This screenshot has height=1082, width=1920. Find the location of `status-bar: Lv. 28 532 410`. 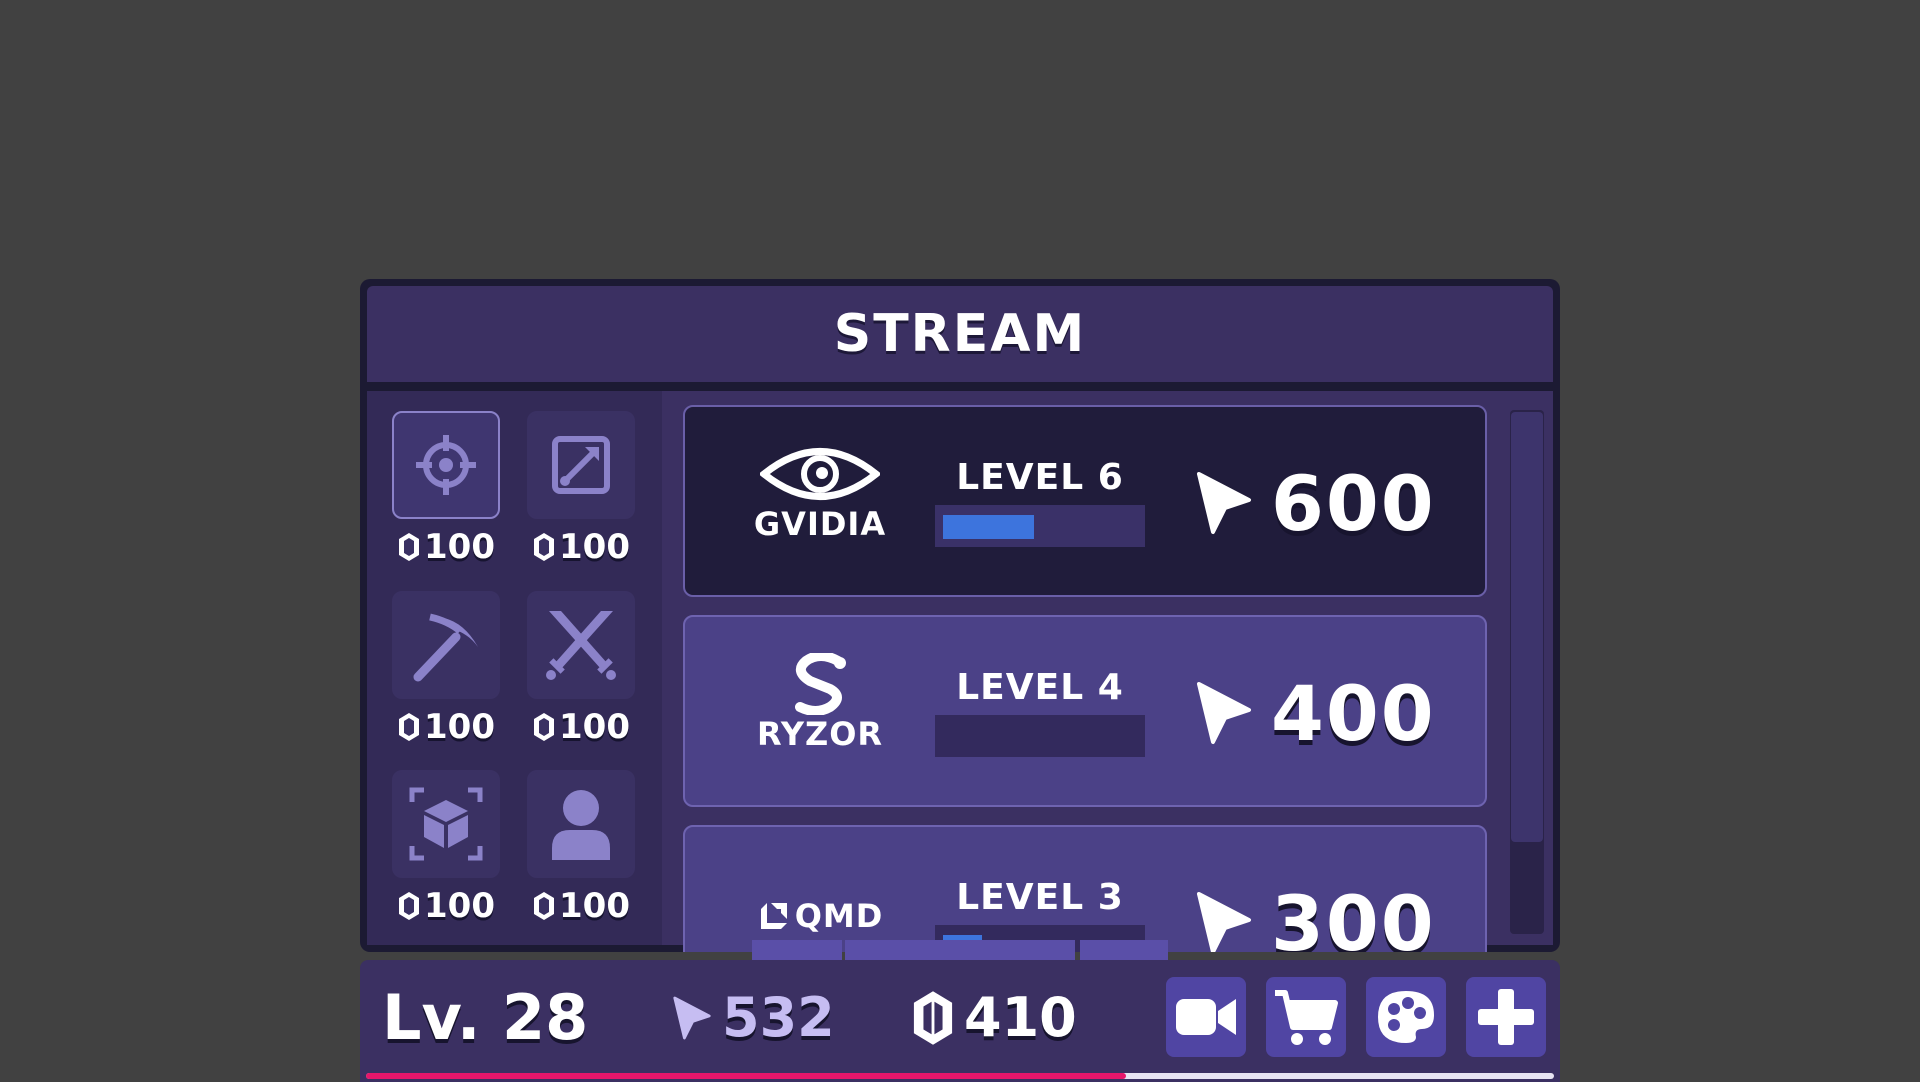

status-bar: Lv. 28 532 410 is located at coordinates (960, 1021).